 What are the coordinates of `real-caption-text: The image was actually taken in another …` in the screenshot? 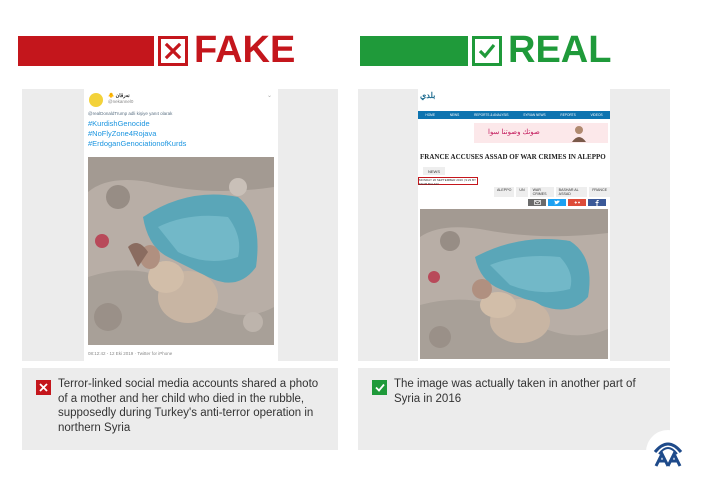 It's located at (515, 391).